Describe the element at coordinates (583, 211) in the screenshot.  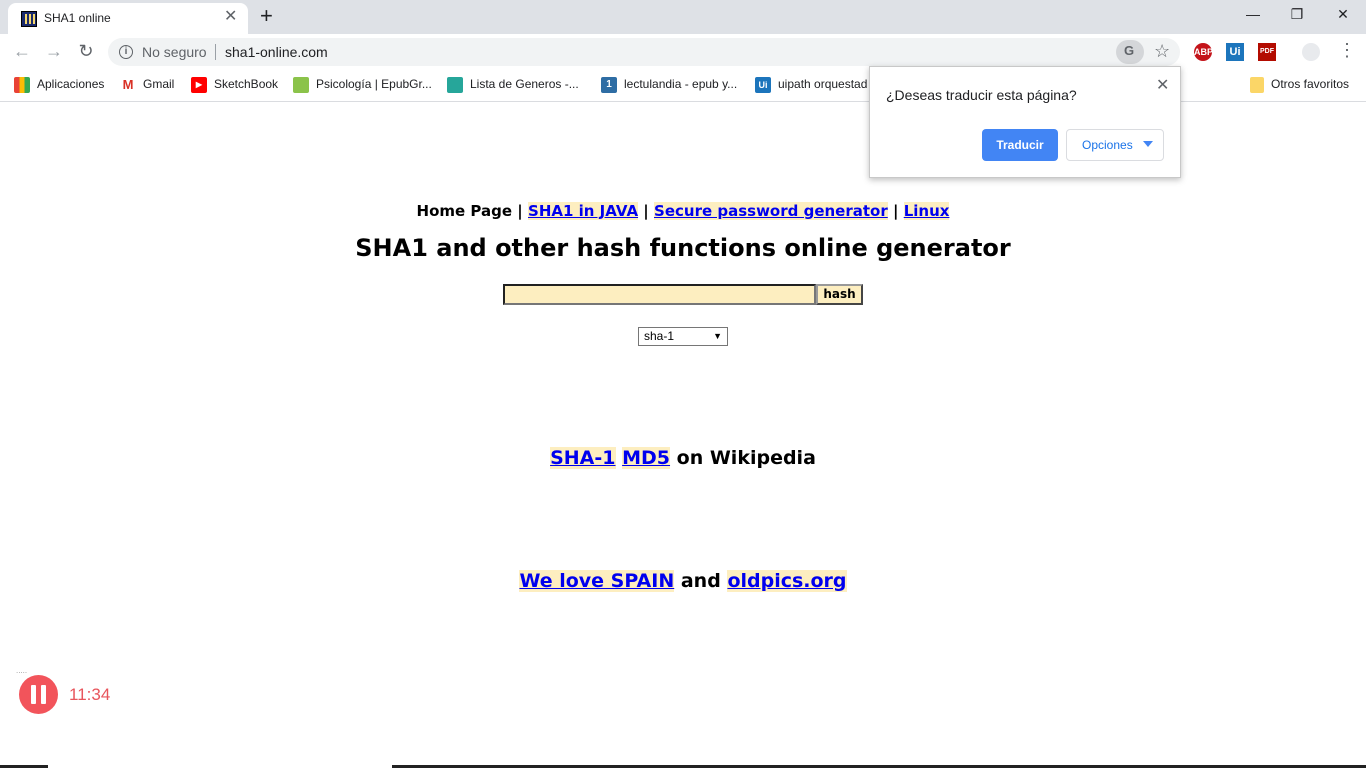
I see `nav-link-sha1-java: SHA1 in JAVA` at that location.